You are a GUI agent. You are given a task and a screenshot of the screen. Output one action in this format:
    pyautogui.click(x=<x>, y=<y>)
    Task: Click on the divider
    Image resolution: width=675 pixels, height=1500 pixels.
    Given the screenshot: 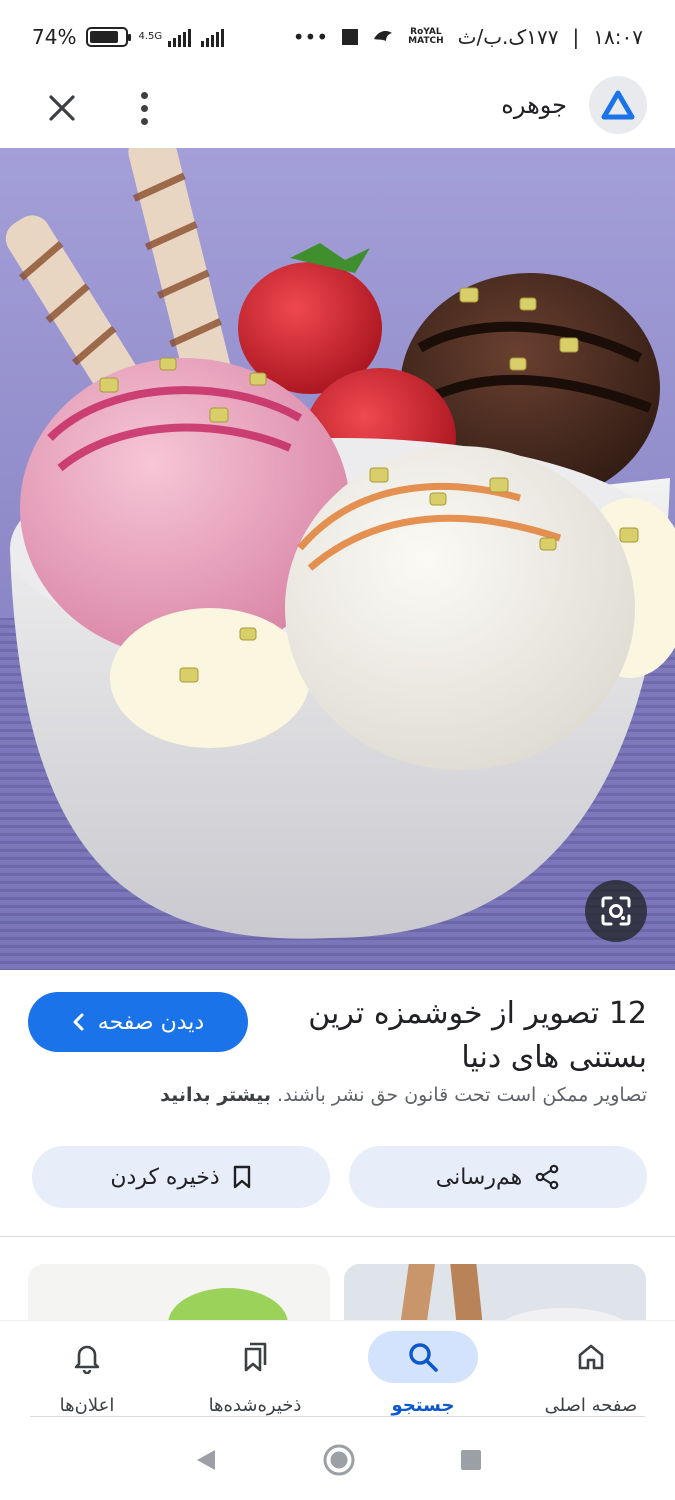 What is the action you would take?
    pyautogui.click(x=337, y=1236)
    